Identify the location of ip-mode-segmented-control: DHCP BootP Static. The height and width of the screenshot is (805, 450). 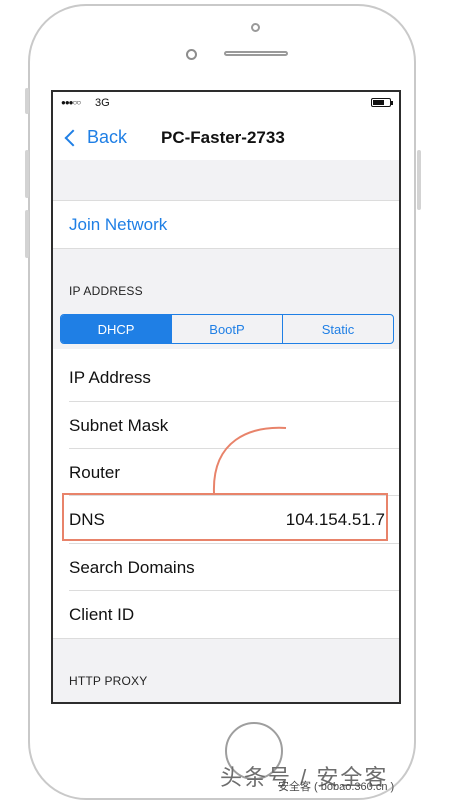
(227, 329).